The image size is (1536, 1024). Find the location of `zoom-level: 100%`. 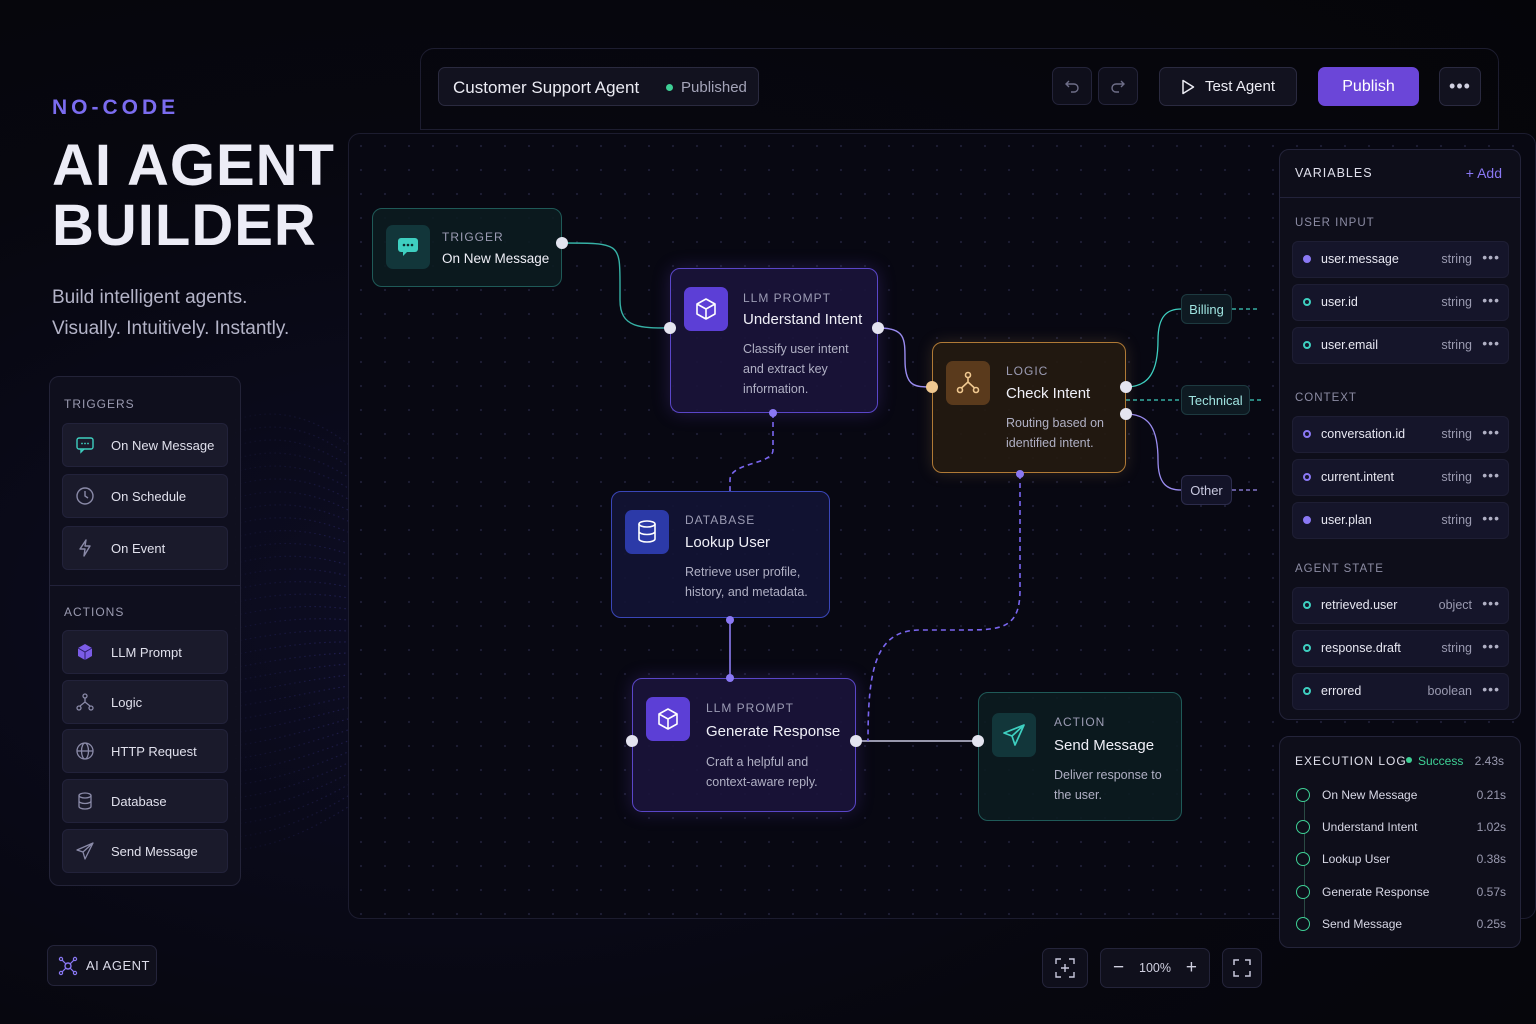

zoom-level: 100% is located at coordinates (1155, 968).